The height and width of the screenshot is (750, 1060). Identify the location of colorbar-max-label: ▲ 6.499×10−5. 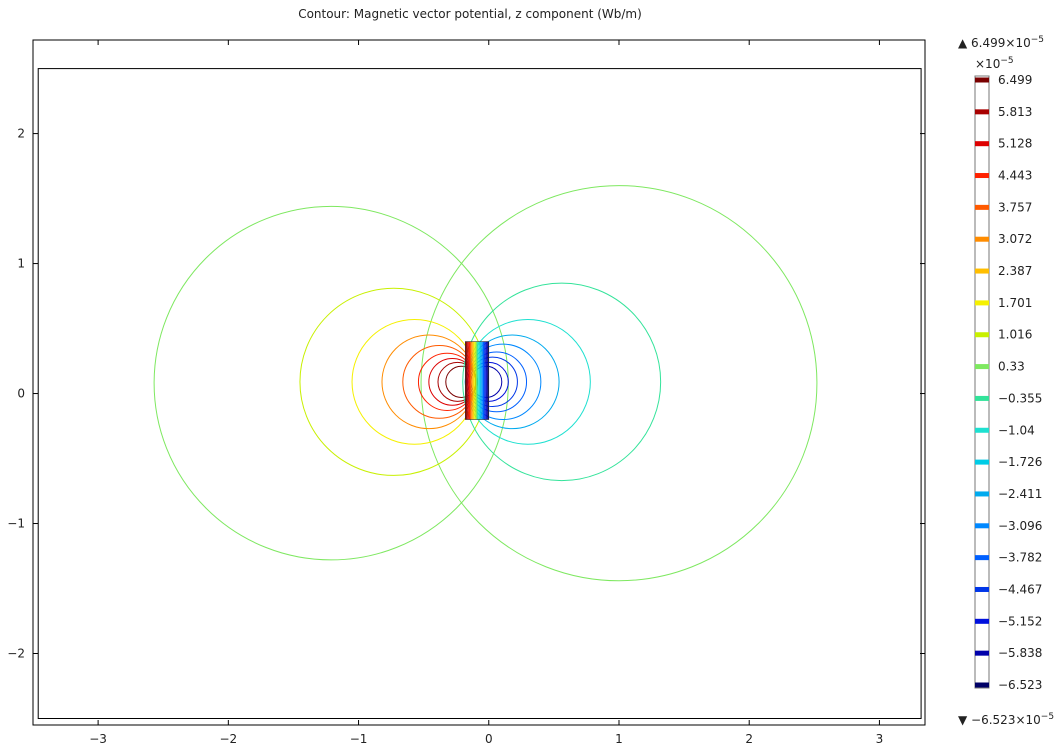
(1001, 42).